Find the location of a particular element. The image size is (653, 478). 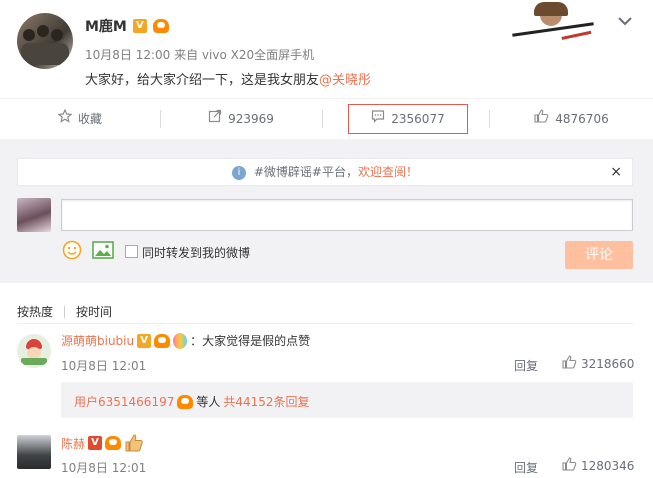

notice-link: 欢迎查阅！ is located at coordinates (388, 172).